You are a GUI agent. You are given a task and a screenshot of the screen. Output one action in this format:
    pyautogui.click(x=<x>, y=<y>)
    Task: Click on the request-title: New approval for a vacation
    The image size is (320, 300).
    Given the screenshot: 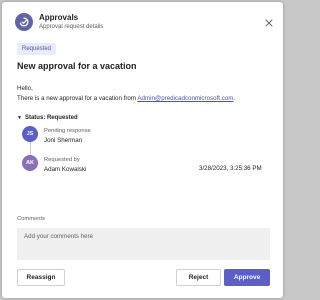 What is the action you would take?
    pyautogui.click(x=77, y=66)
    